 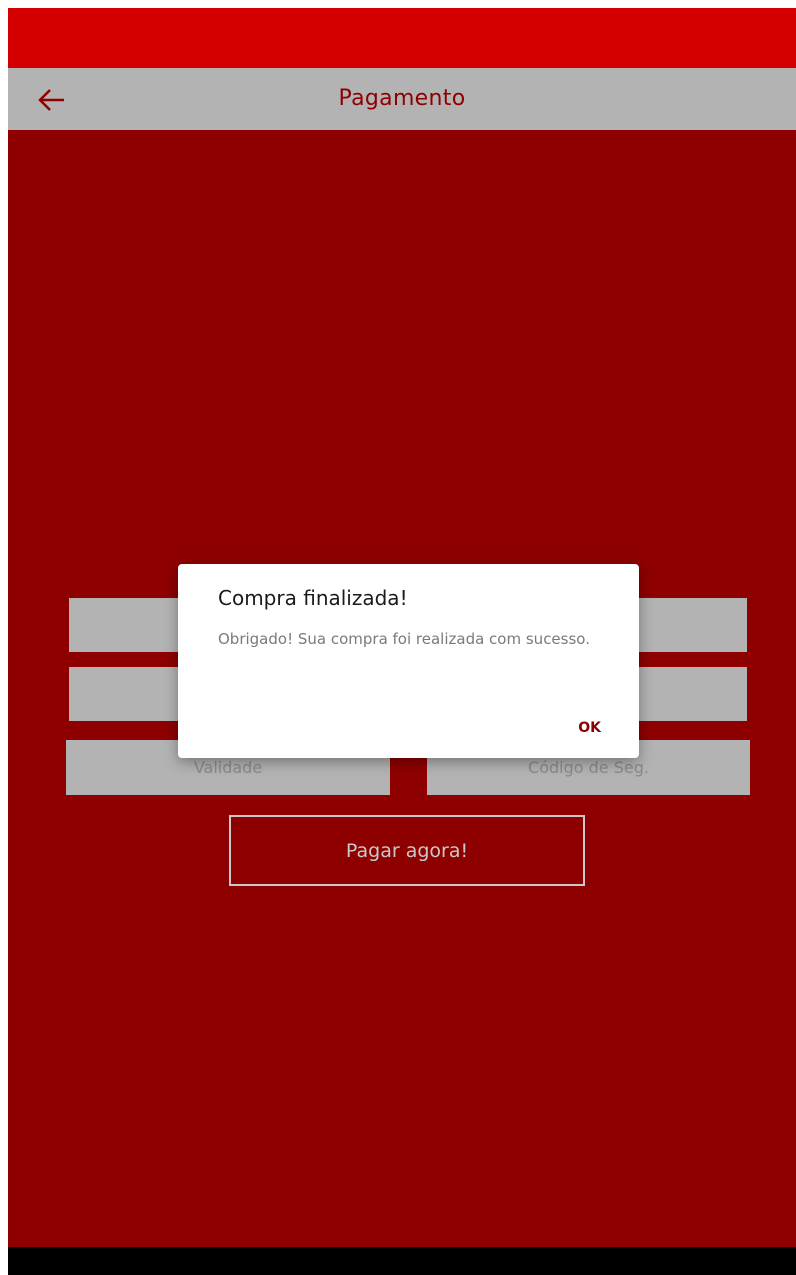 What do you see at coordinates (407, 850) in the screenshot?
I see `pay-now-button: Pagar agora!` at bounding box center [407, 850].